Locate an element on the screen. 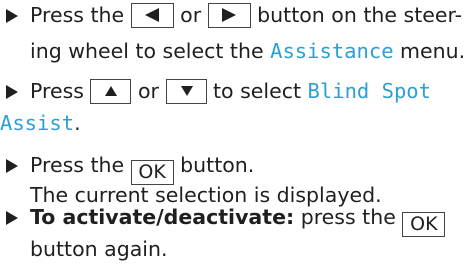 Image resolution: width=466 pixels, height=264 pixels. triangle-up-icon is located at coordinates (111, 91).